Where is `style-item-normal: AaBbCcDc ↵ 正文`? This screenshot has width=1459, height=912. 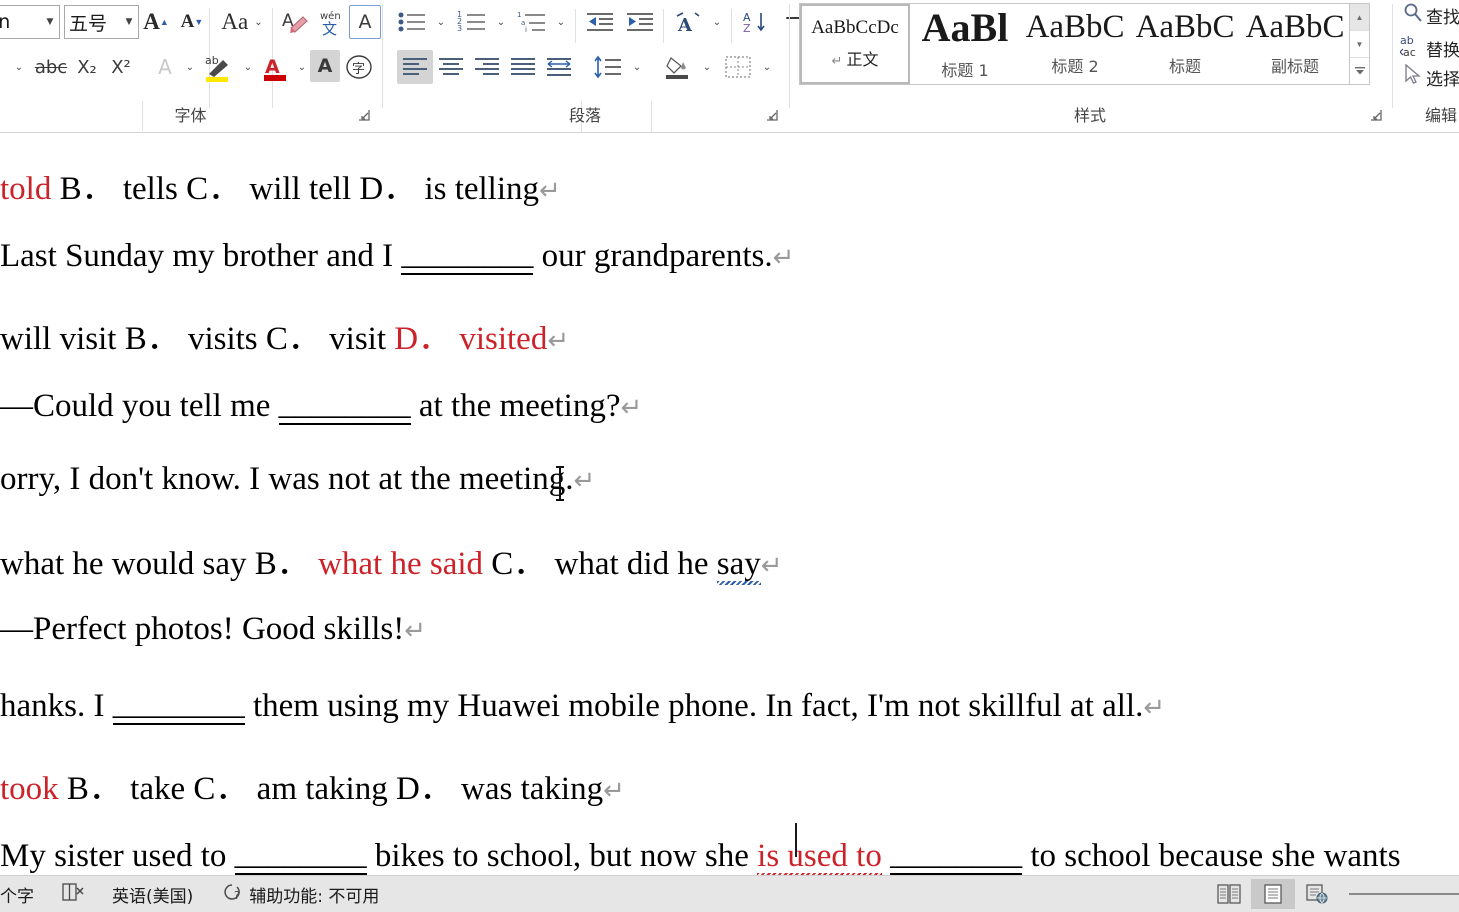 style-item-normal: AaBbCcDc ↵ 正文 is located at coordinates (855, 44).